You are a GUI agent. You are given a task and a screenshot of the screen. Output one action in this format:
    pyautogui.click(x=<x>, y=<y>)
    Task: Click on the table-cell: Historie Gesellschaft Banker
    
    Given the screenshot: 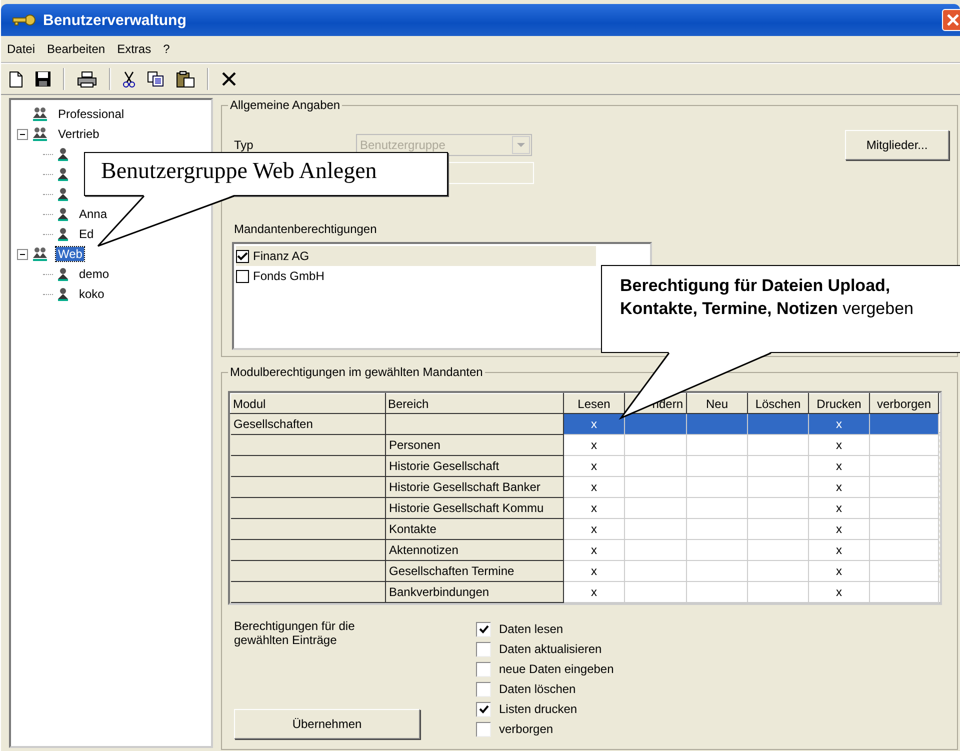 What is the action you would take?
    pyautogui.click(x=475, y=487)
    